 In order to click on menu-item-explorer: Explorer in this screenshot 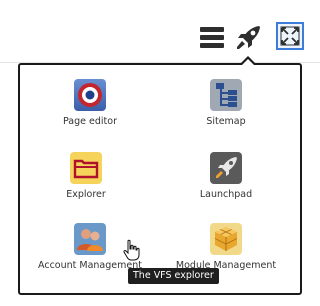, I will do `click(86, 175)`.